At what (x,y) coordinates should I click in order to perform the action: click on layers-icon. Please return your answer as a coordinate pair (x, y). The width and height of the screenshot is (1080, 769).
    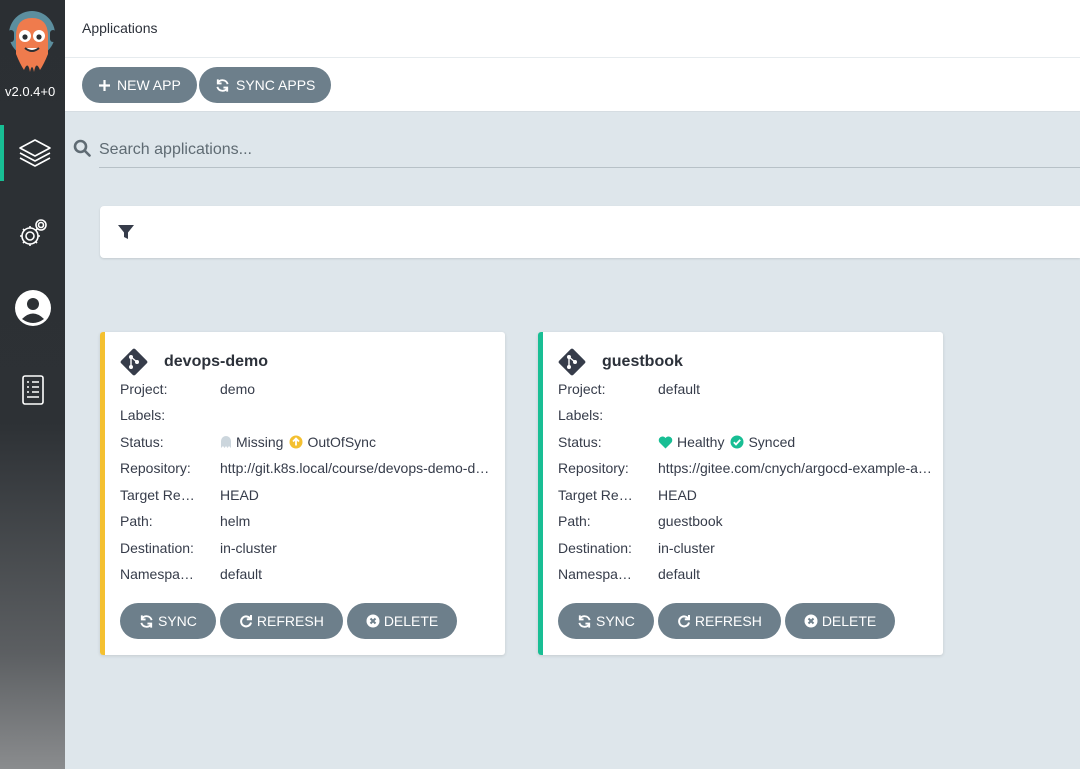
    Looking at the image, I should click on (34, 153).